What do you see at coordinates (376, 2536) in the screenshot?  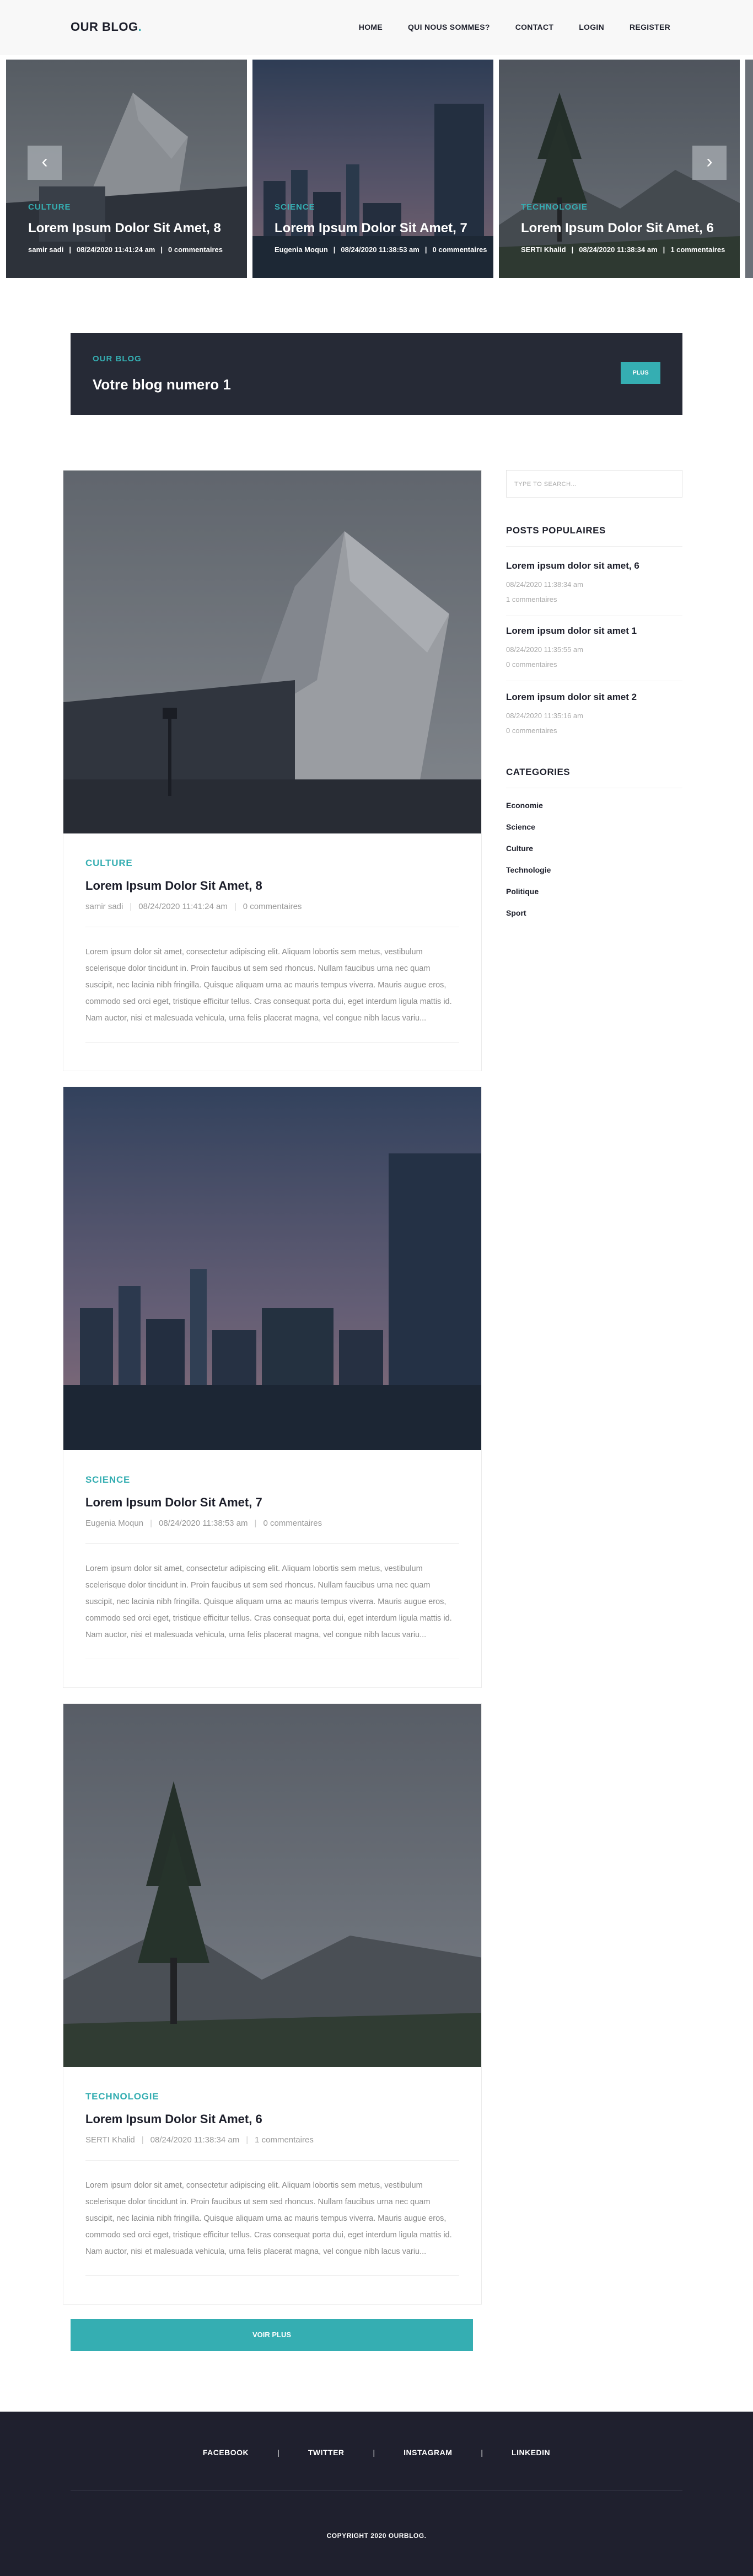 I see `copyright: COPYRIGHT 2020 OURBLOG.` at bounding box center [376, 2536].